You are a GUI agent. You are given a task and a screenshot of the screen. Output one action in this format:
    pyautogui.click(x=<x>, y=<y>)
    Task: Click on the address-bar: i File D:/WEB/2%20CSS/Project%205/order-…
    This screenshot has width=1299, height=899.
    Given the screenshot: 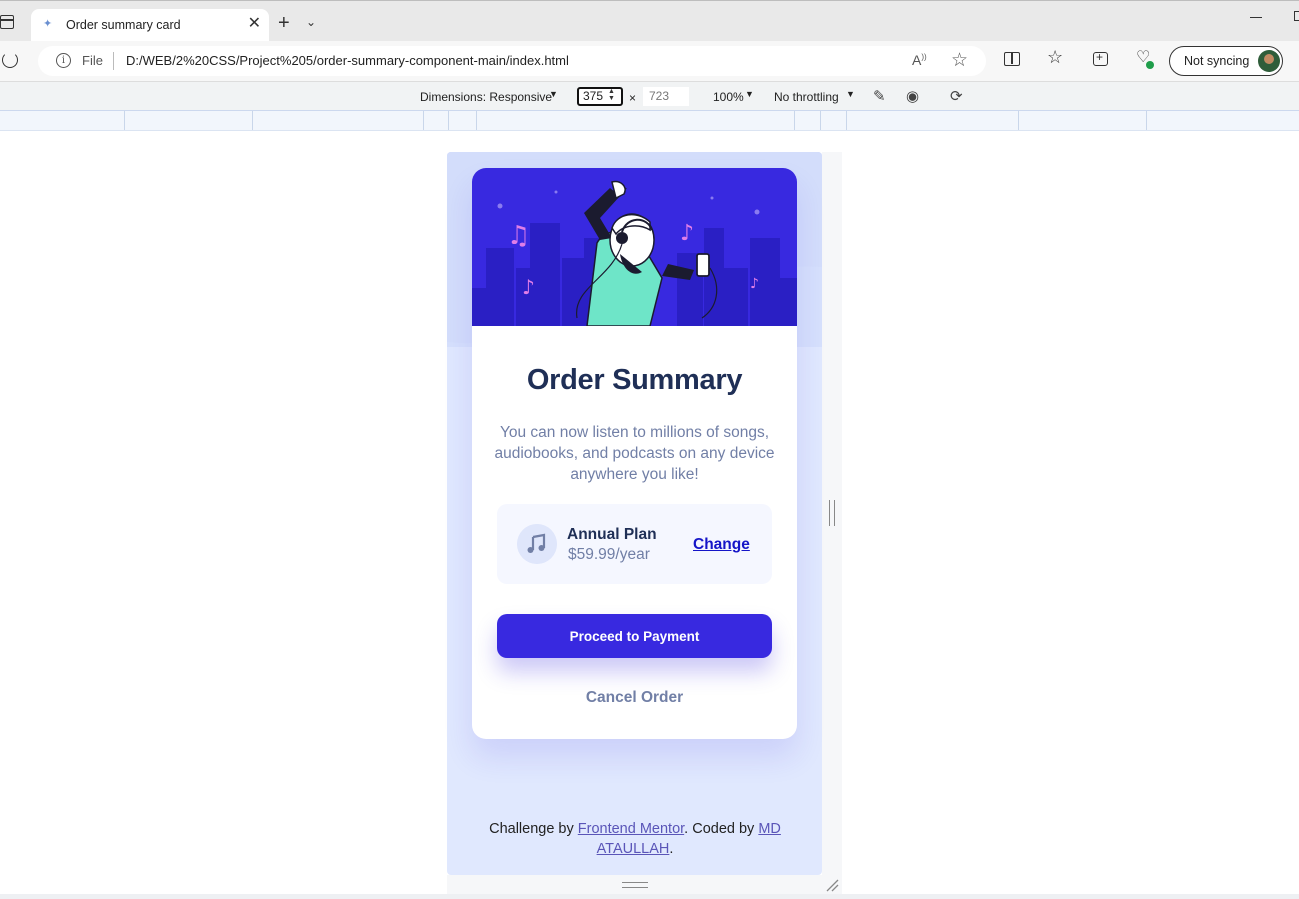 What is the action you would take?
    pyautogui.click(x=512, y=61)
    